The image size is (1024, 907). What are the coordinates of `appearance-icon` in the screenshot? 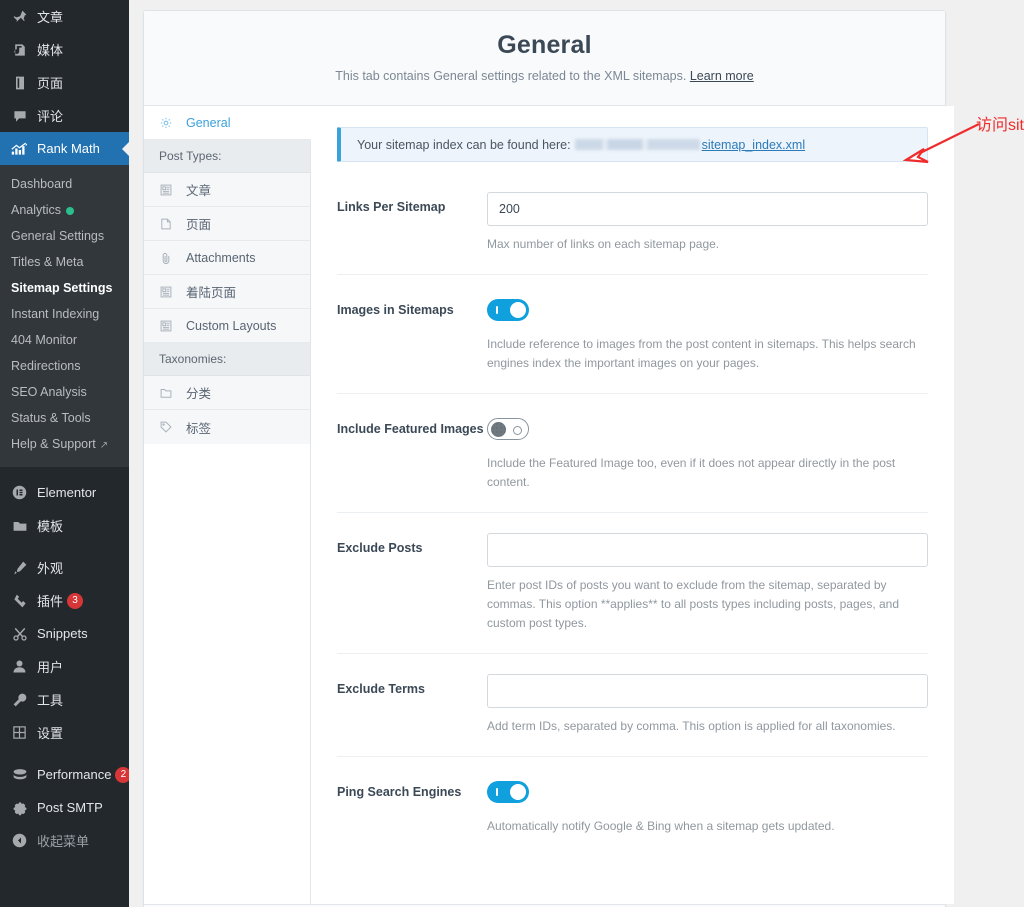 It's located at (19, 568).